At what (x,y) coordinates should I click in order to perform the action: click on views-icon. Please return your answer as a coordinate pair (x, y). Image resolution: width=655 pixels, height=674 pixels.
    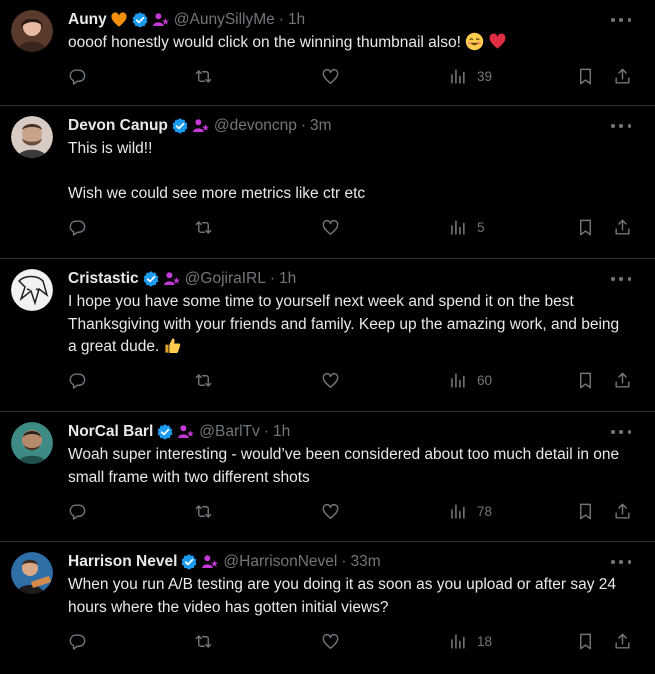
    Looking at the image, I should click on (458, 76).